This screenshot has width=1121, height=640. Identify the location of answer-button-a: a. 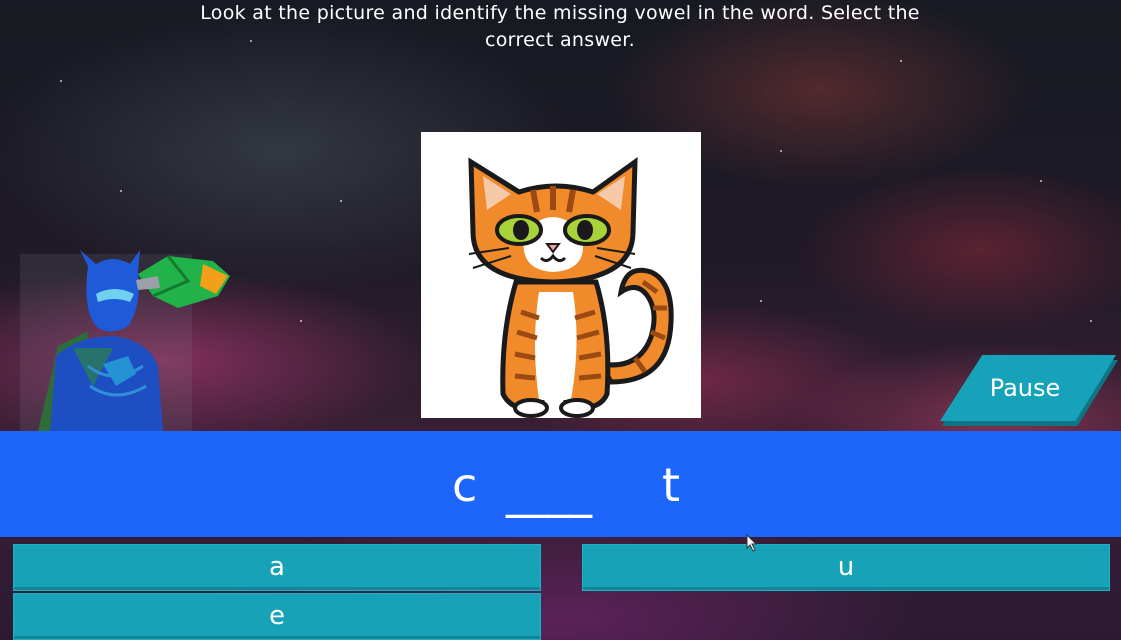
(277, 567).